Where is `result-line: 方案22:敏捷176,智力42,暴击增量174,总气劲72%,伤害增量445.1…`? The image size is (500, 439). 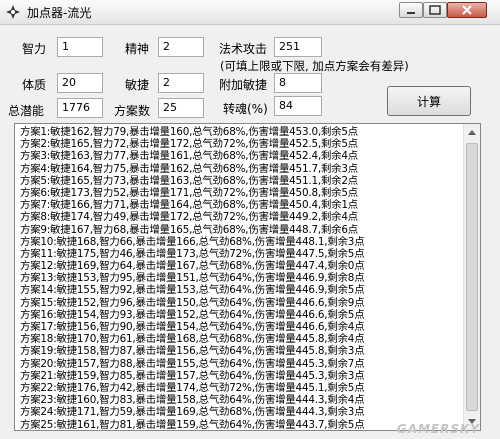
result-line: 方案22:敏捷176,智力42,暴击增量174,总气劲72%,伤害增量445.1… is located at coordinates (192, 387).